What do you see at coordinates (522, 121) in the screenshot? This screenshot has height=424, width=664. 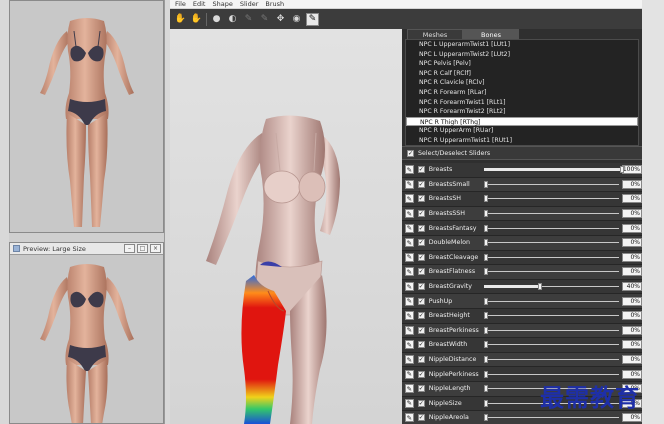 I see `bone-item: NPC R Thigh [RThg]` at bounding box center [522, 121].